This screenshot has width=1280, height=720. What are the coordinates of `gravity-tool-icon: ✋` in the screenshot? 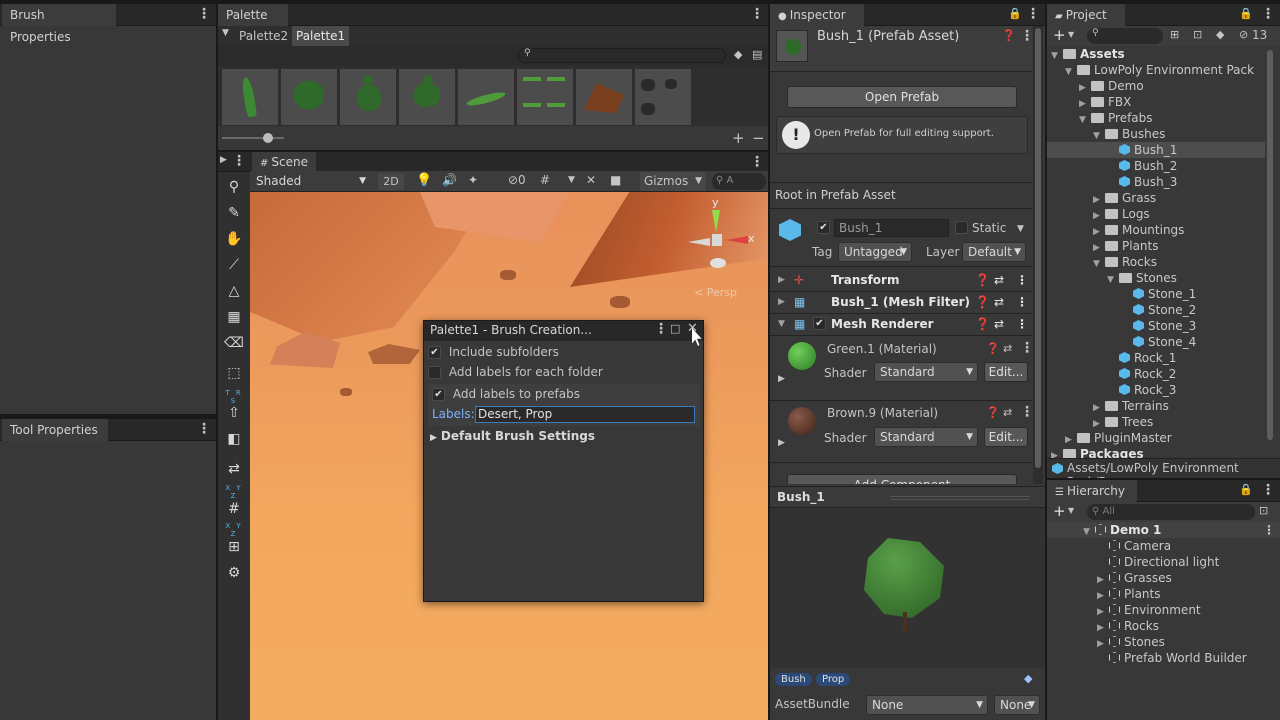 It's located at (234, 239).